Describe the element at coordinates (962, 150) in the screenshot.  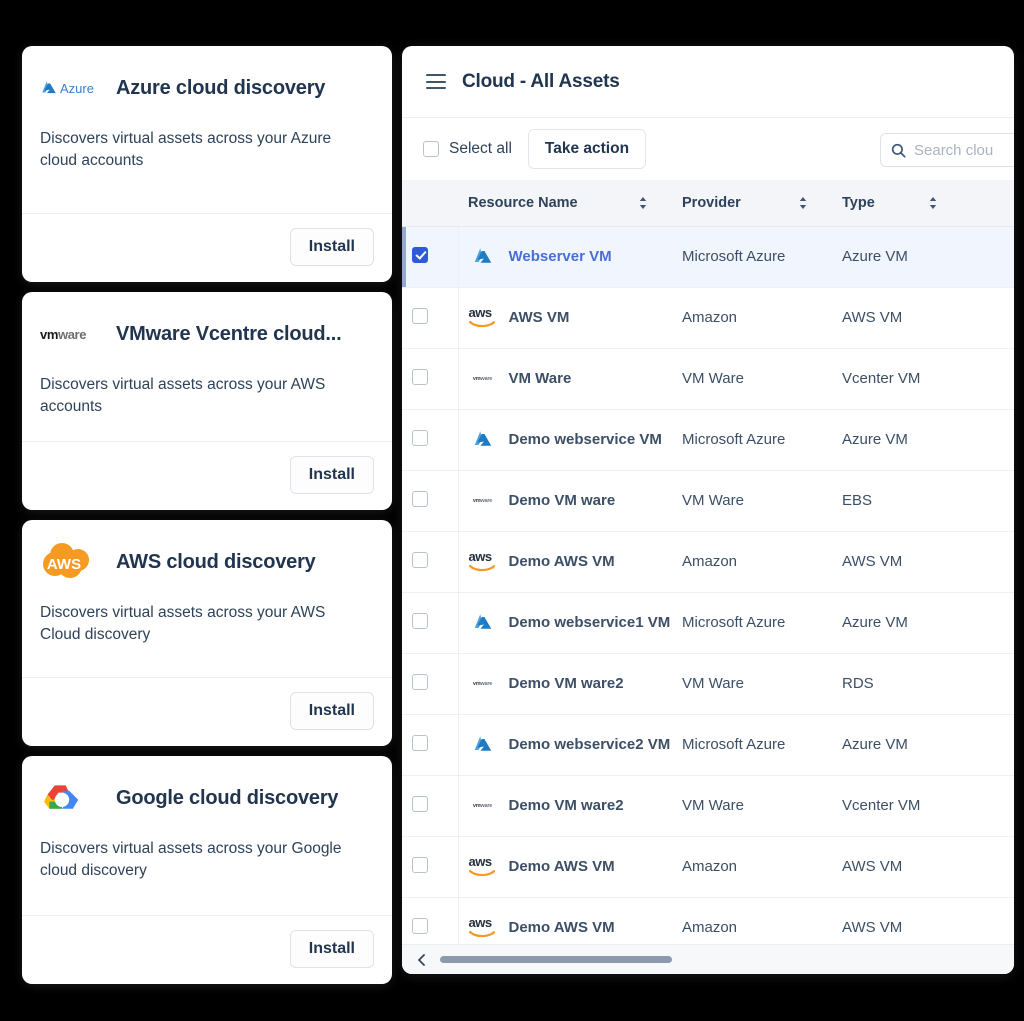
I see `search-input` at that location.